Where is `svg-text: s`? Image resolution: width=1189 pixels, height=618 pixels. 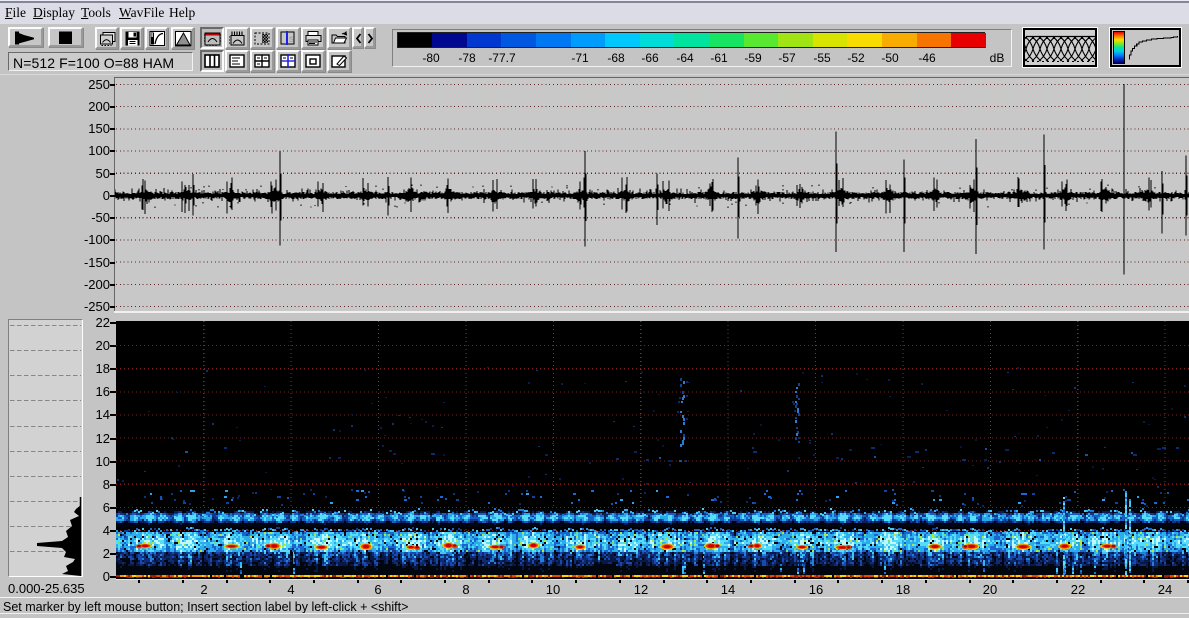
svg-text: s is located at coordinates (291, 39).